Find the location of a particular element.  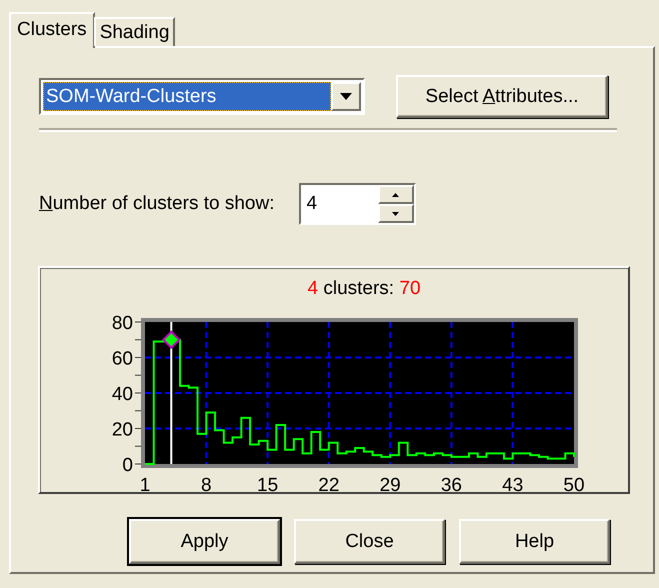

dropdown-arrow-icon is located at coordinates (346, 96).